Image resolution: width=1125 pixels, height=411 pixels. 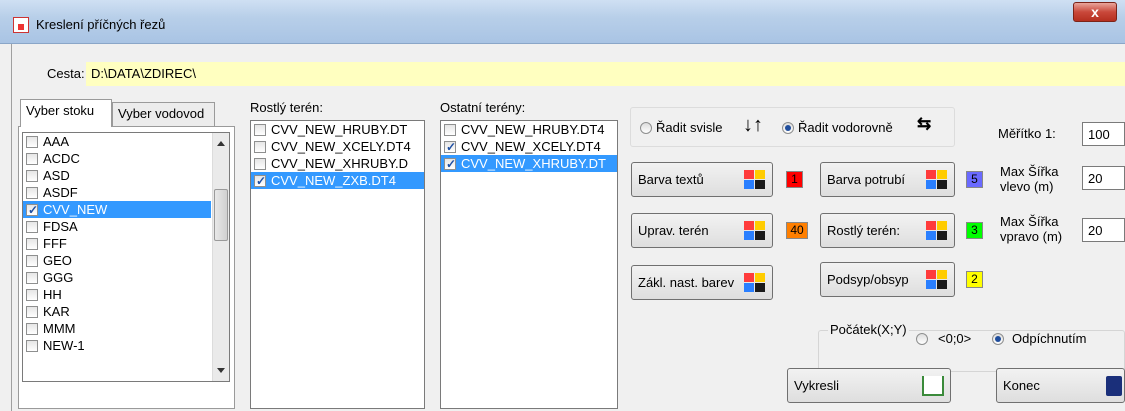 I want to click on stoka-item: CVV_NEW, so click(x=117, y=210).